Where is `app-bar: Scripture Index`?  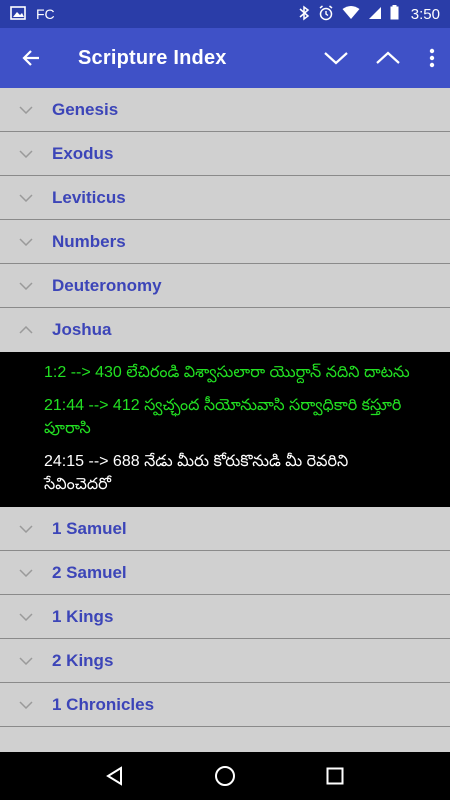 app-bar: Scripture Index is located at coordinates (225, 58).